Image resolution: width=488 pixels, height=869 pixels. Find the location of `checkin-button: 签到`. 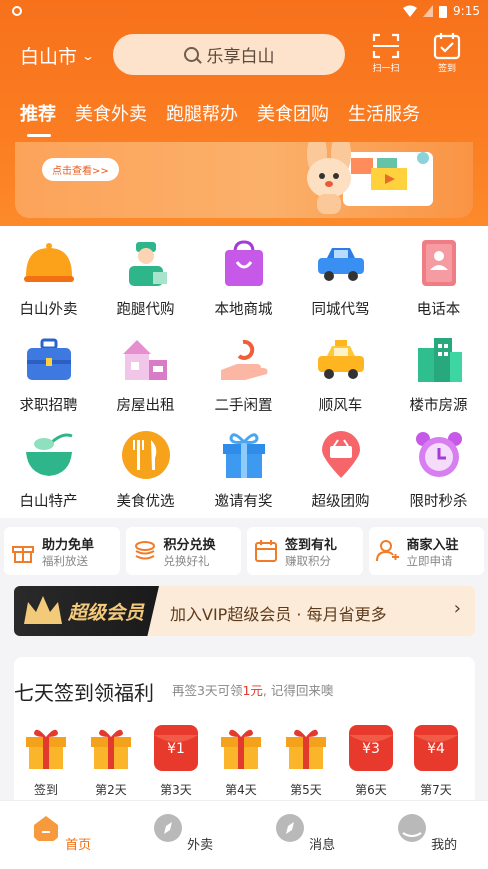

checkin-button: 签到 is located at coordinates (447, 55).